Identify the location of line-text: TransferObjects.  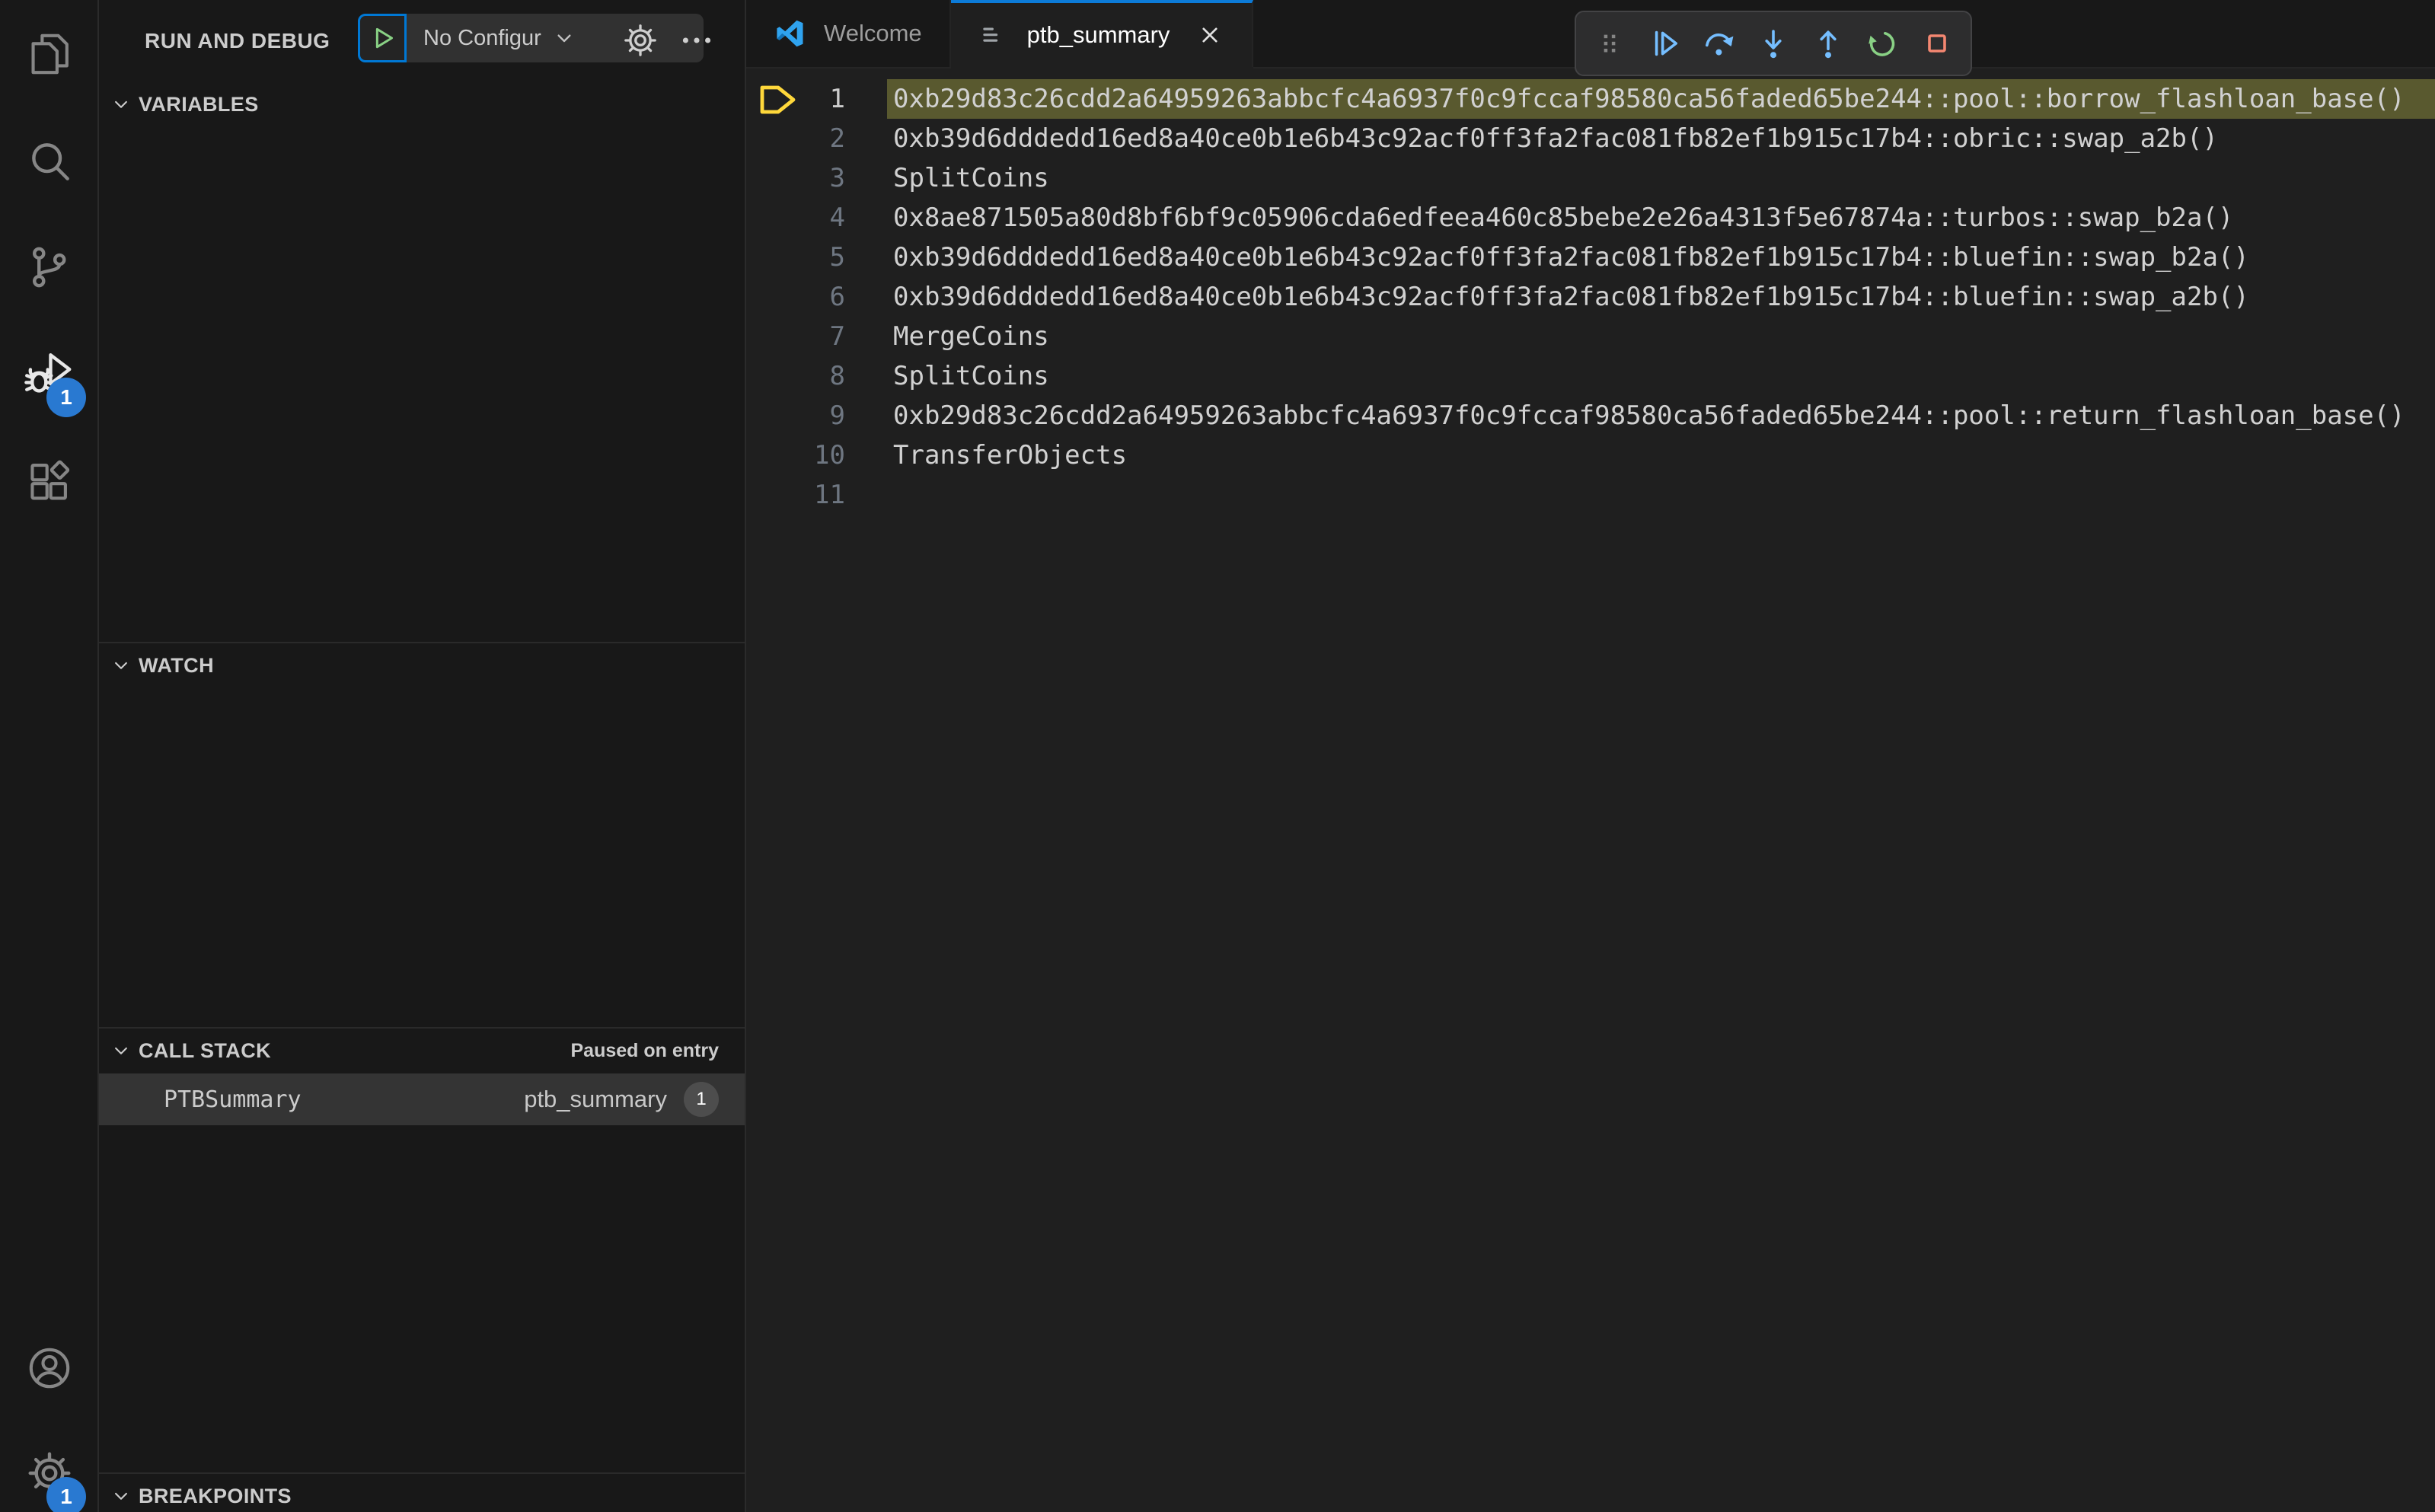
(1010, 455).